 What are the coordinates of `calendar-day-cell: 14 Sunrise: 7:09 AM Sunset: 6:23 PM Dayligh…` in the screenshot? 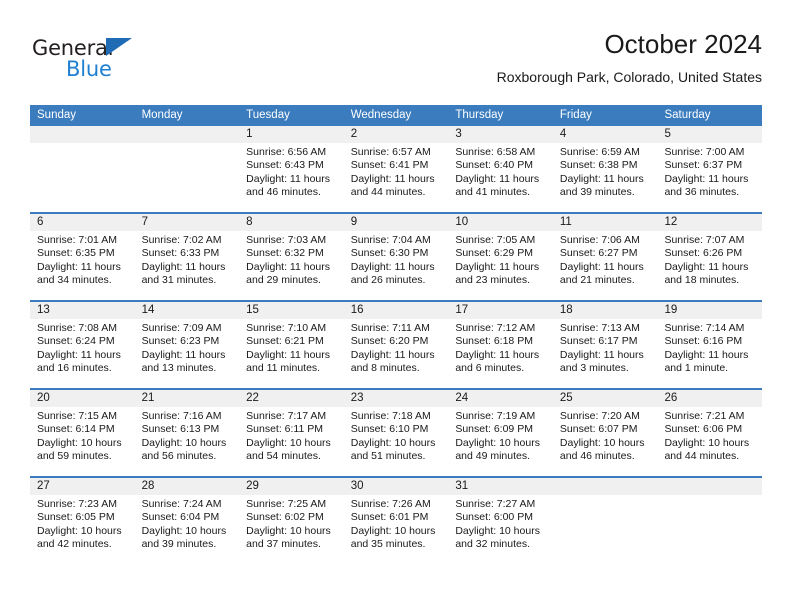 It's located at (187, 345).